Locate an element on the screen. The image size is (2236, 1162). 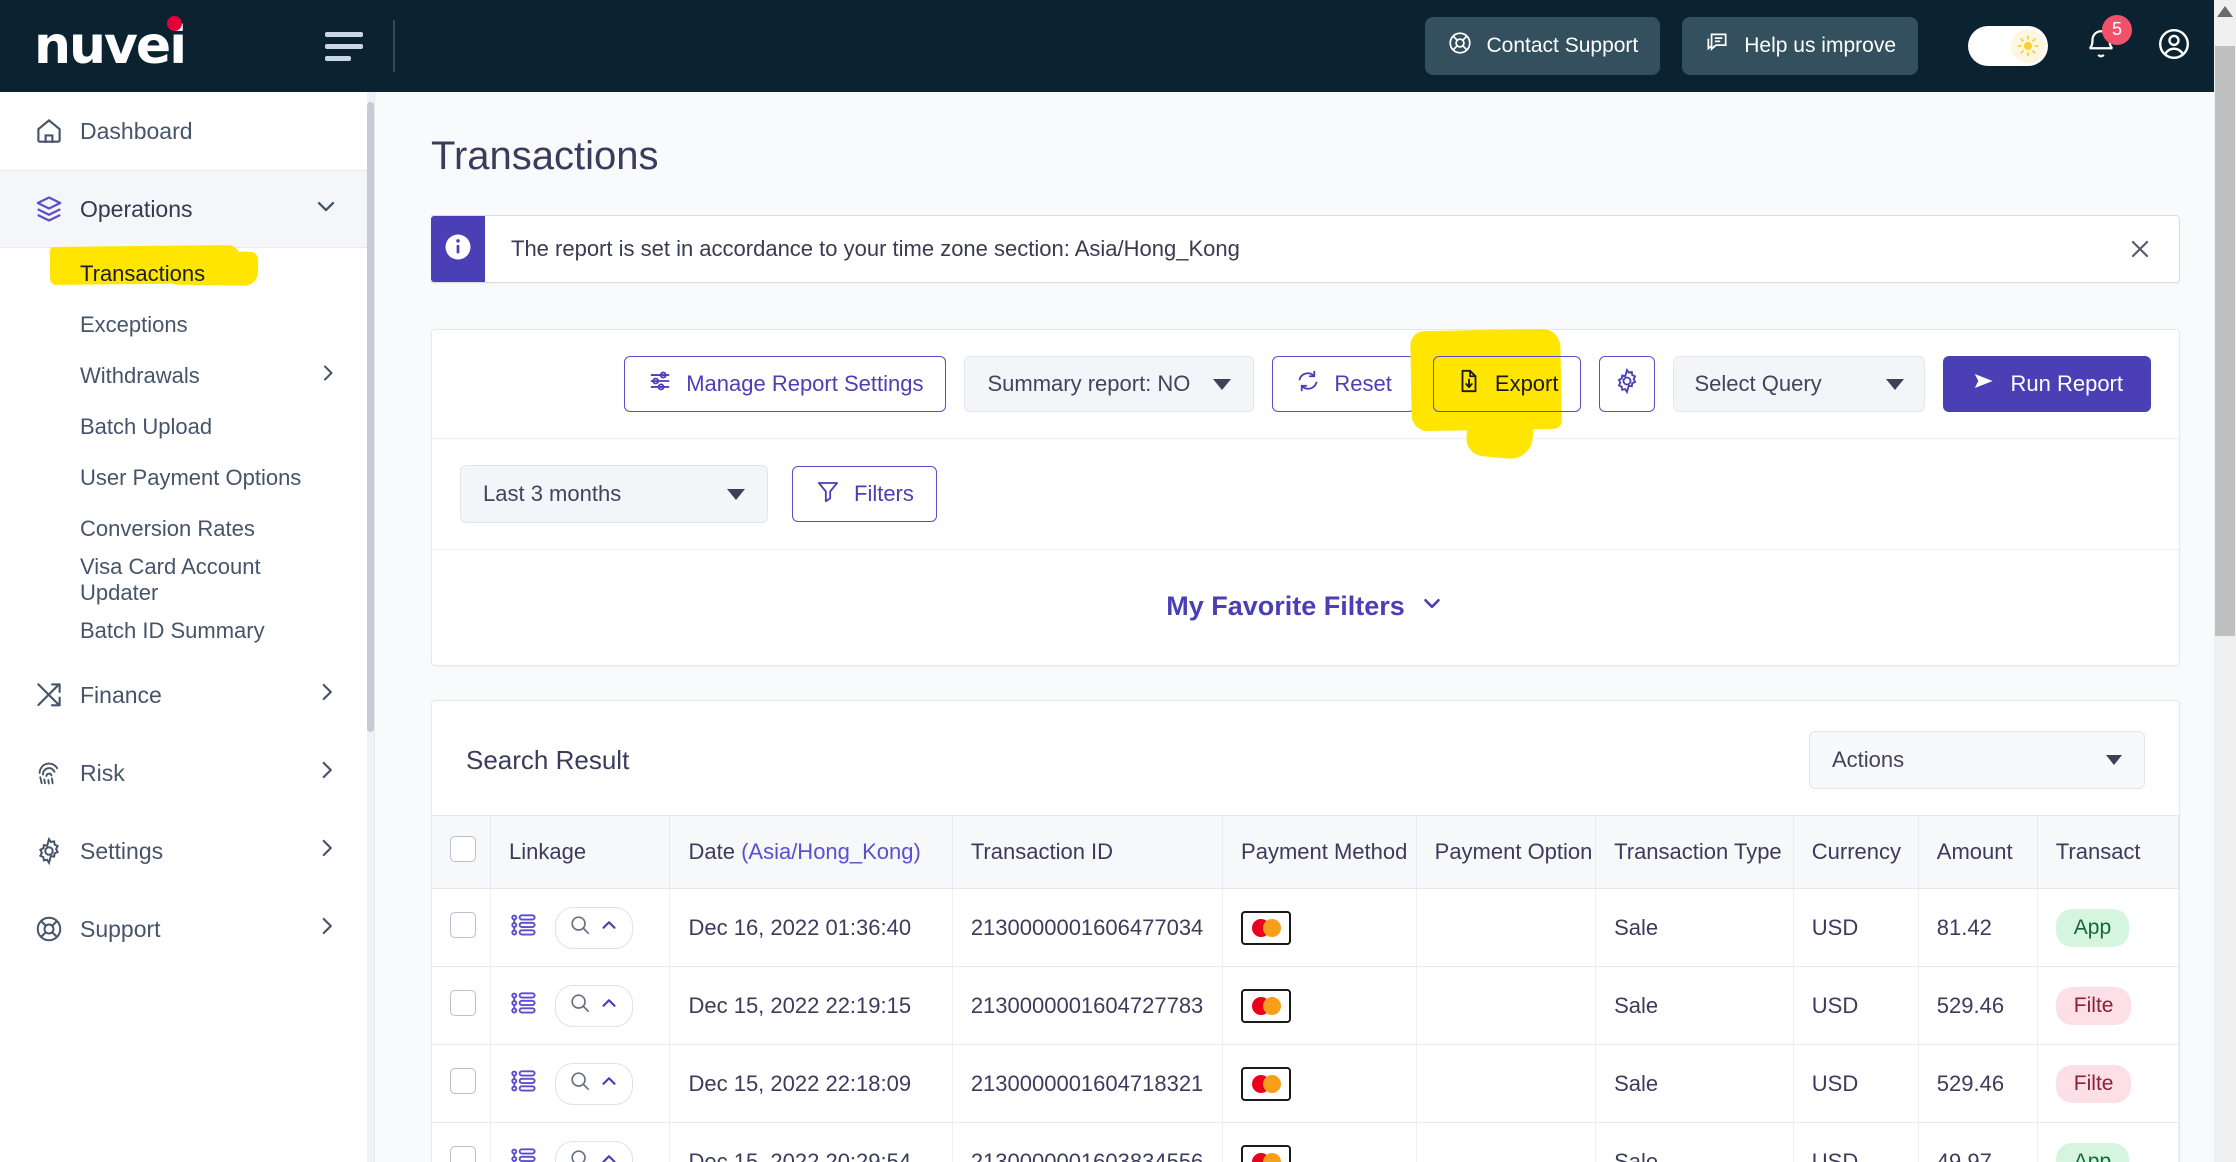
sidebar-item-support: Support is located at coordinates (187, 929).